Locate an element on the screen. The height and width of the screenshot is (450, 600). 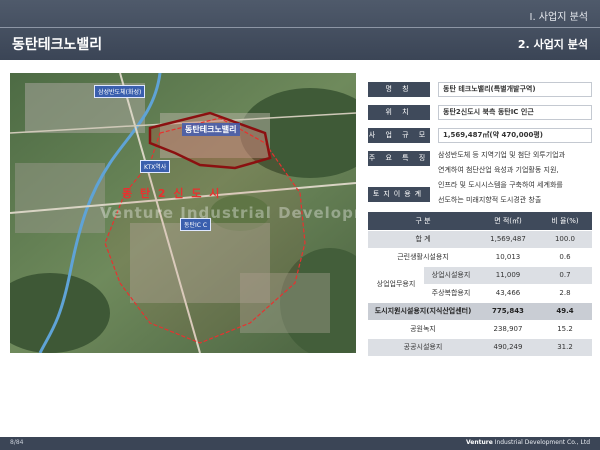
cell-category: 주상복합용지 is located at coordinates (451, 293).